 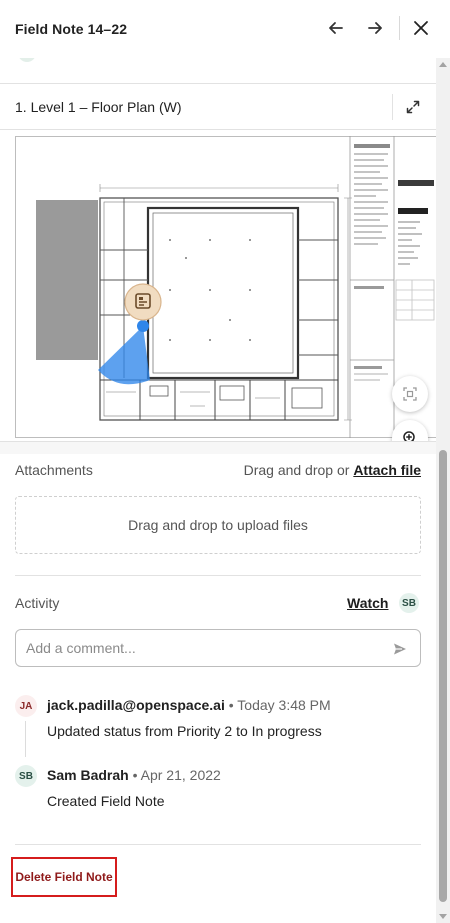 I want to click on previous-button, so click(x=336, y=28).